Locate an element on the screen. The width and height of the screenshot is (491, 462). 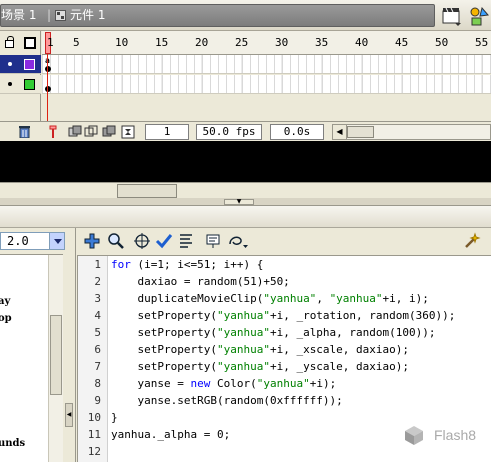
flash8-label: Flash8 is located at coordinates (455, 435).